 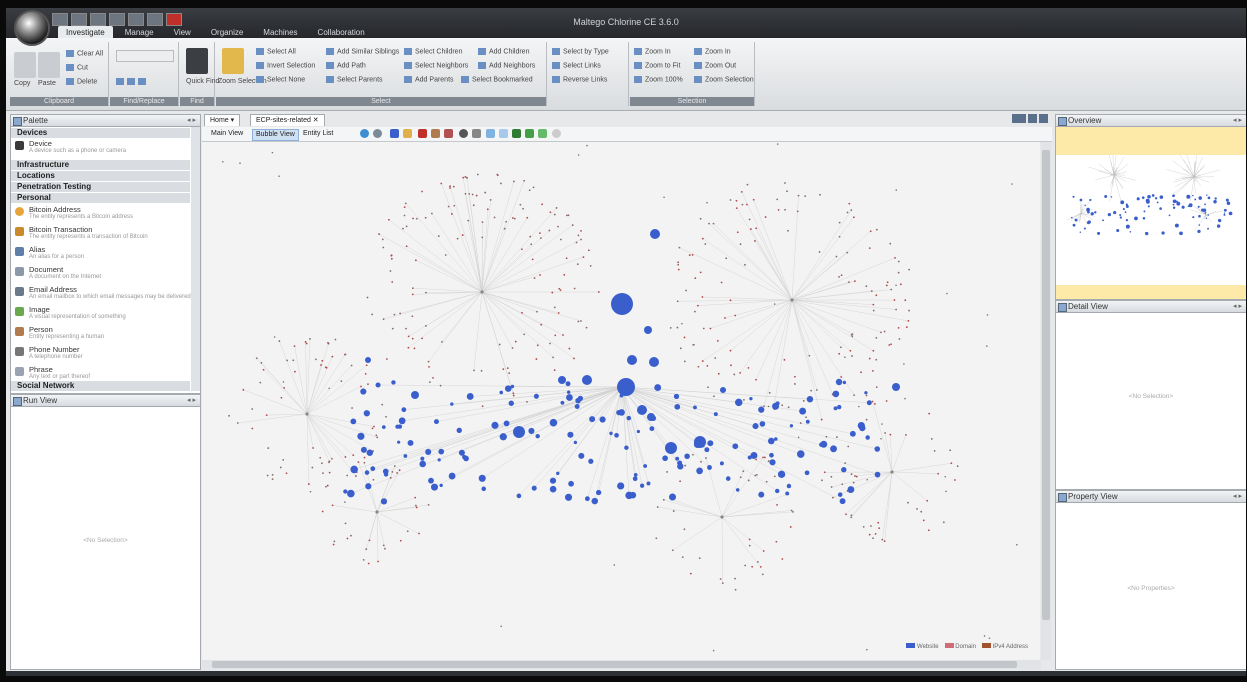 I want to click on interactive-layout-icon, so click(x=503, y=133).